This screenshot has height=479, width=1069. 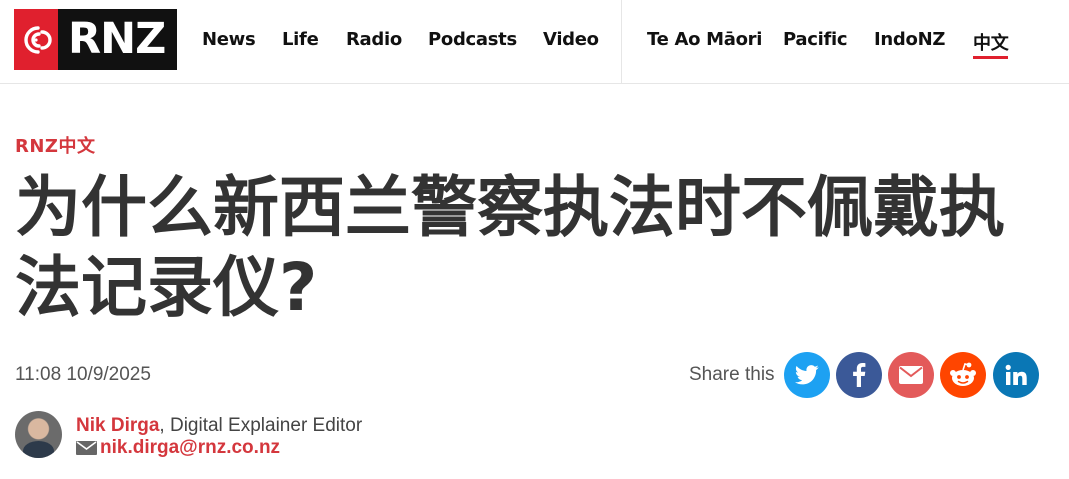 I want to click on share-facebook-button, so click(x=859, y=375).